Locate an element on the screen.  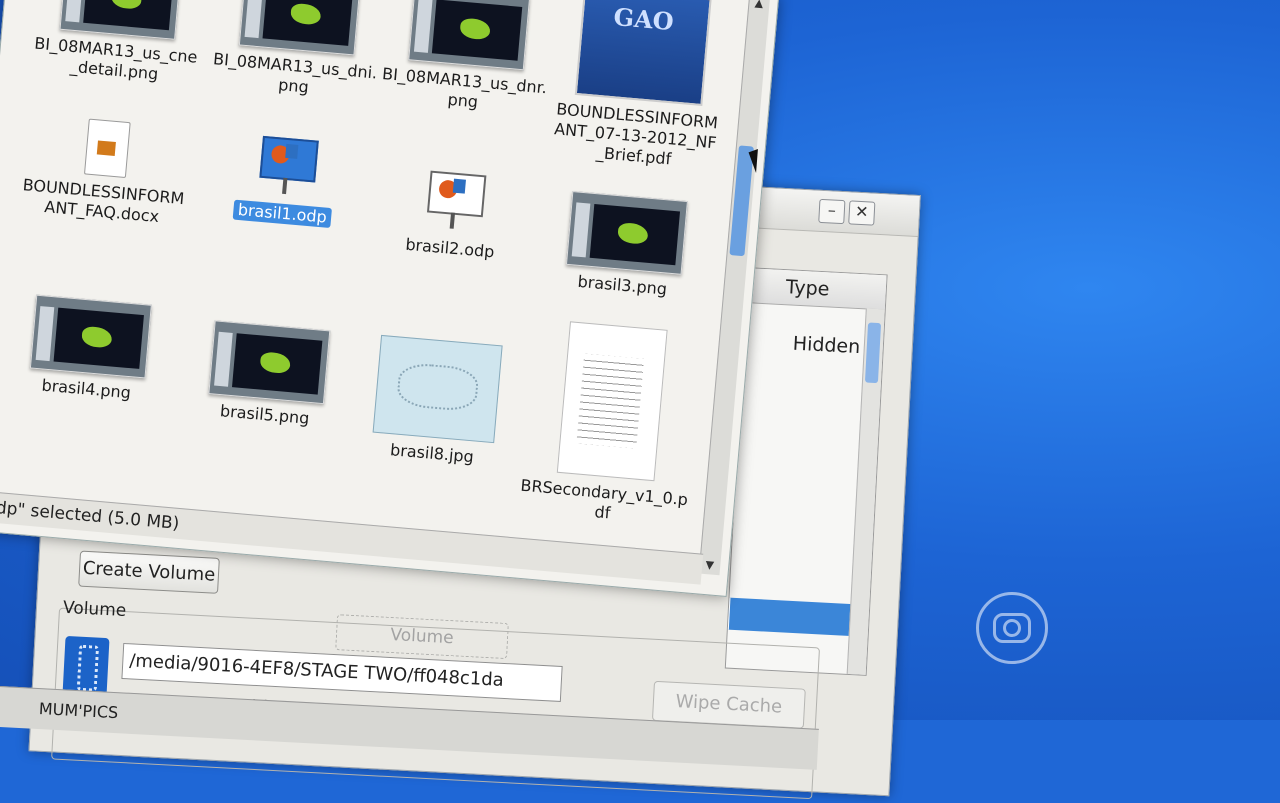
pdf-thumbnail: GAO is located at coordinates (643, 53).